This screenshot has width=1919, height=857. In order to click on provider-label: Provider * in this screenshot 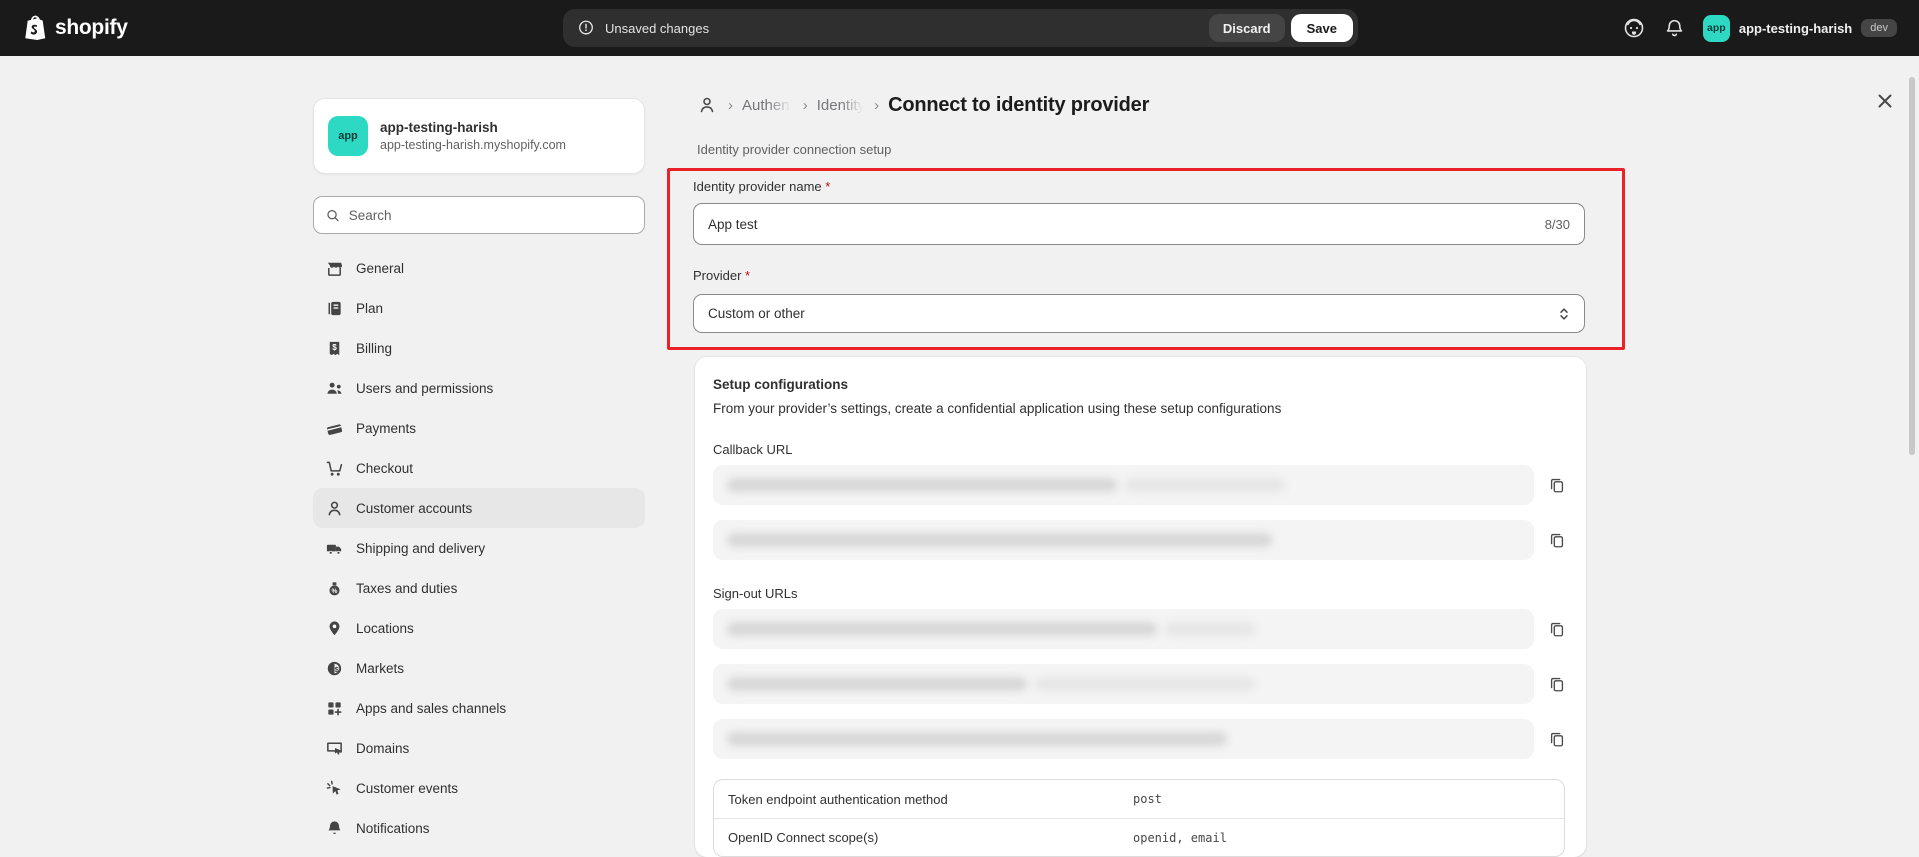, I will do `click(722, 275)`.